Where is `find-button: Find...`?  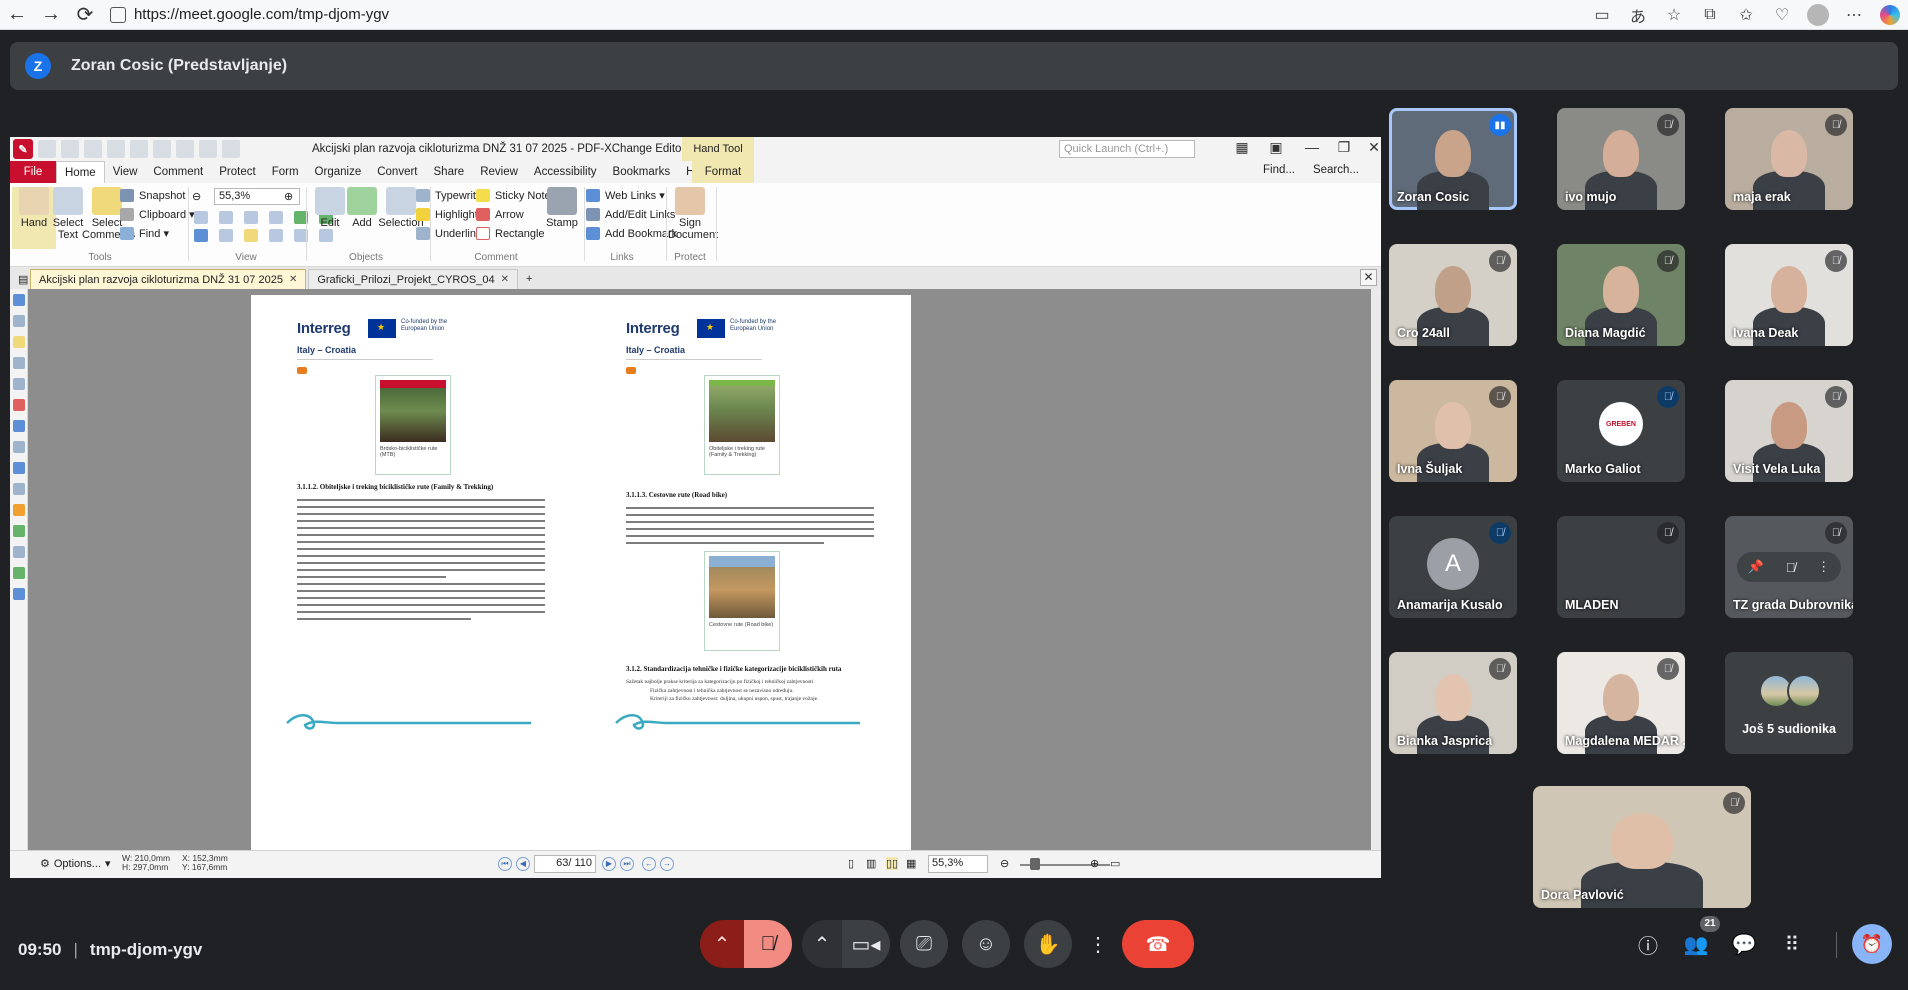 find-button: Find... is located at coordinates (1279, 170).